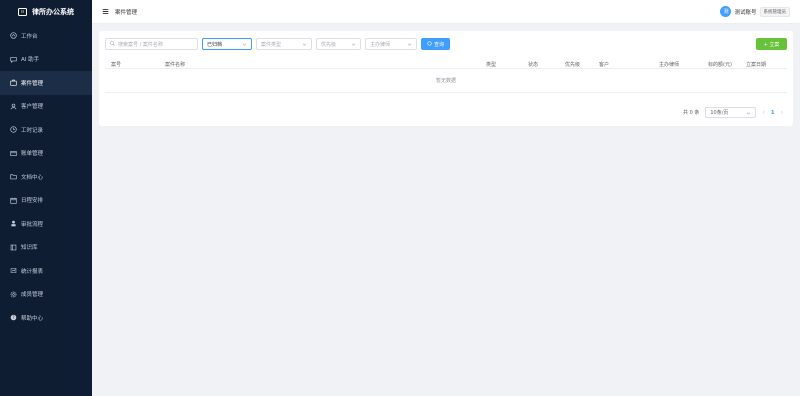 Image resolution: width=800 pixels, height=396 pixels. I want to click on topbar: 案件管理 测 测试账号 系统管理员, so click(446, 12).